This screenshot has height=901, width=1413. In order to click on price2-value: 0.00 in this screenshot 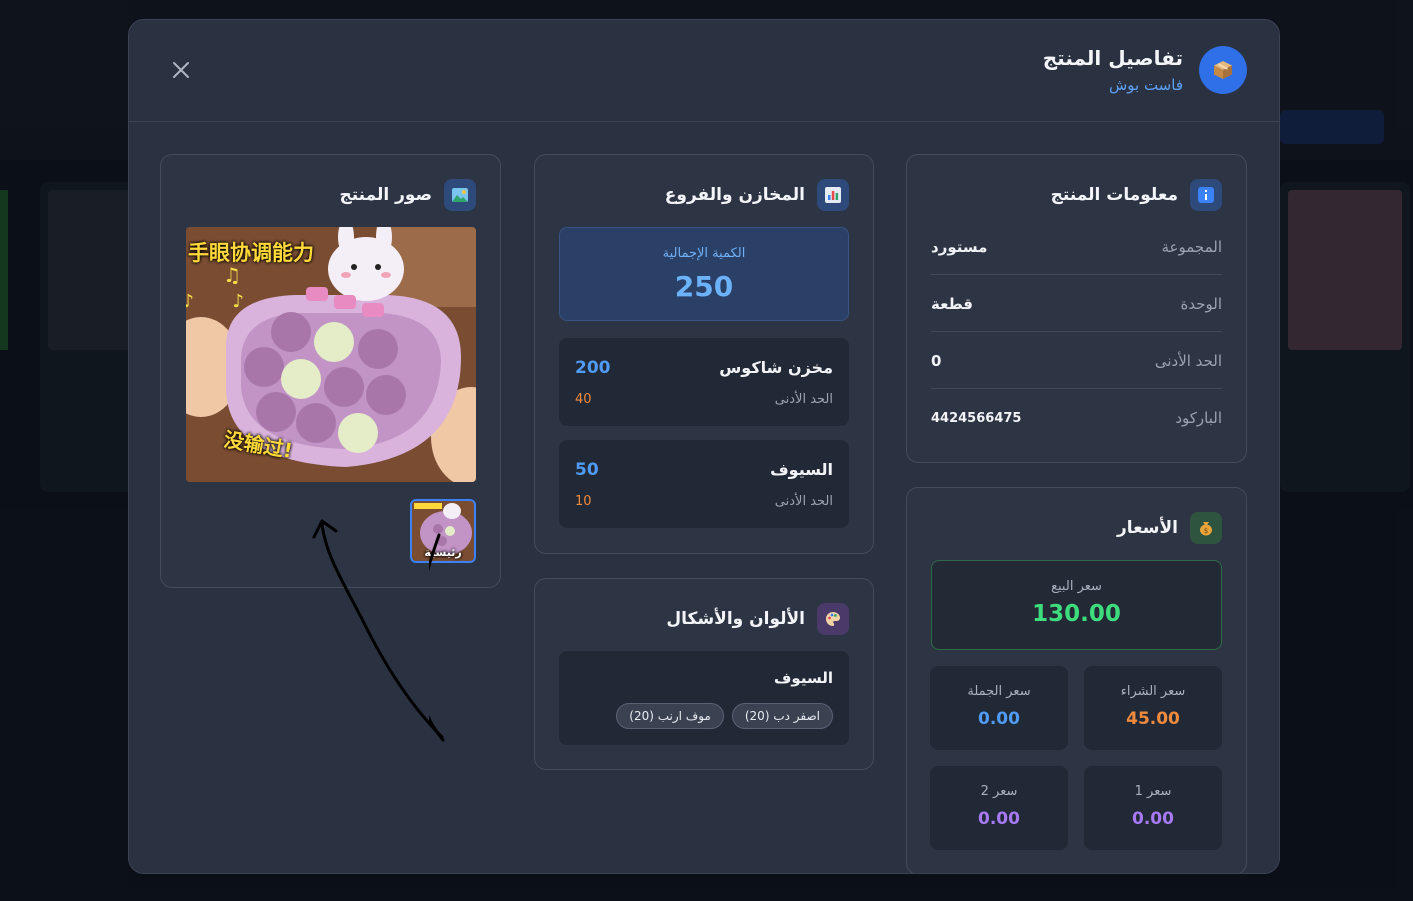, I will do `click(999, 819)`.